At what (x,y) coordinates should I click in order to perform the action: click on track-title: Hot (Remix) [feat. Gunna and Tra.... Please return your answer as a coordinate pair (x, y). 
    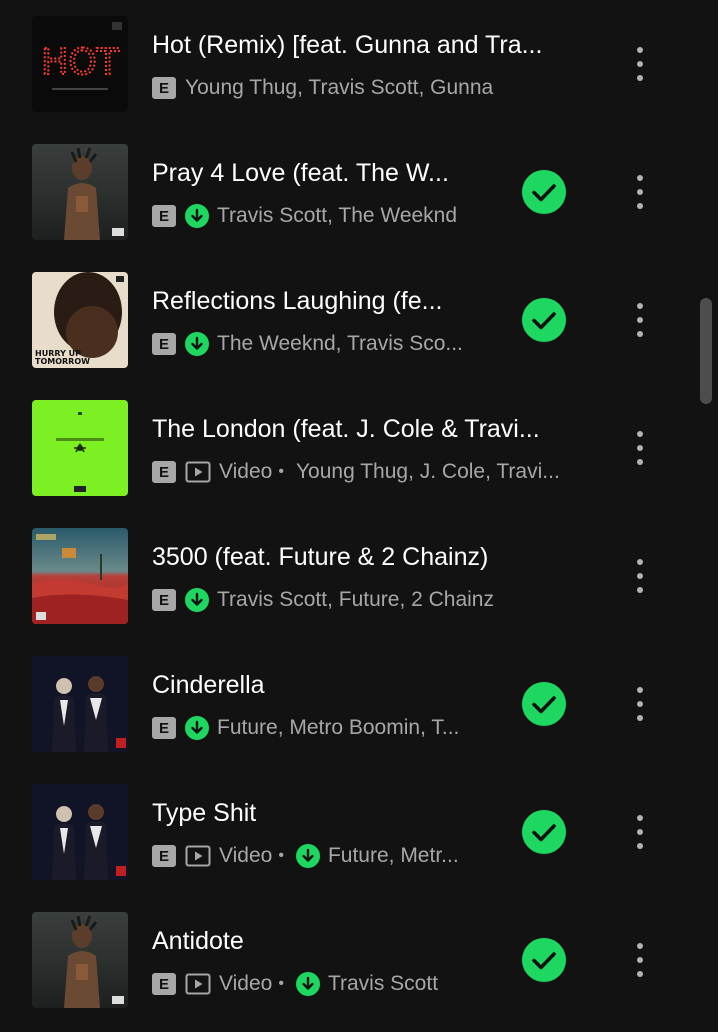
    Looking at the image, I should click on (347, 45).